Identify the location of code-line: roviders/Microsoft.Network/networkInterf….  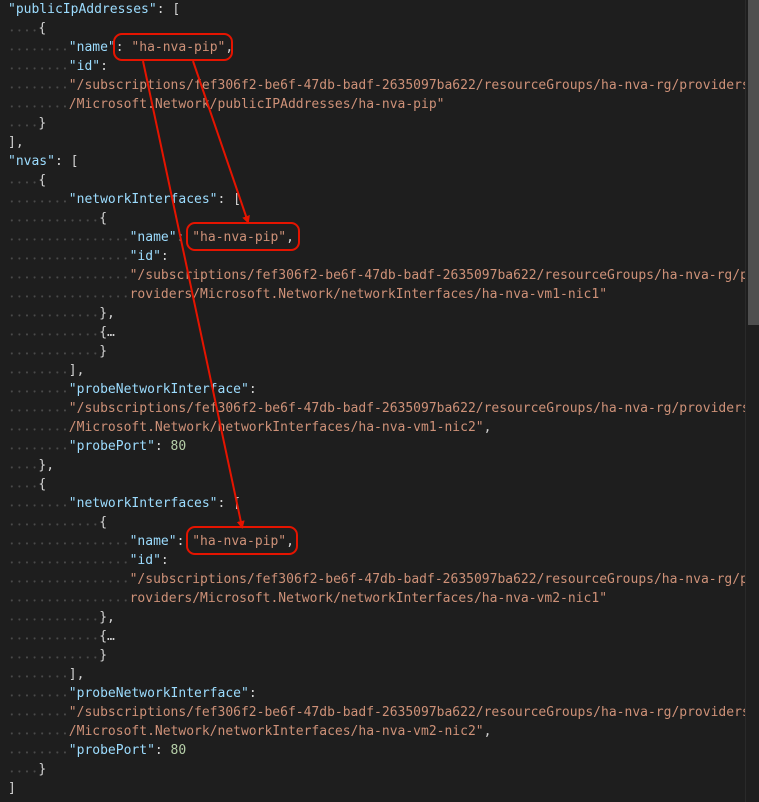
(307, 294).